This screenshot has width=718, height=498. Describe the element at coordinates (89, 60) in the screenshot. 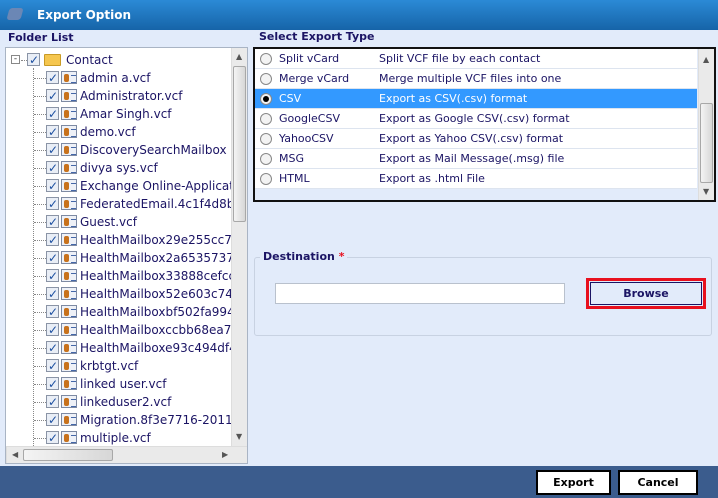

I see `tree-node-label: Contact` at that location.